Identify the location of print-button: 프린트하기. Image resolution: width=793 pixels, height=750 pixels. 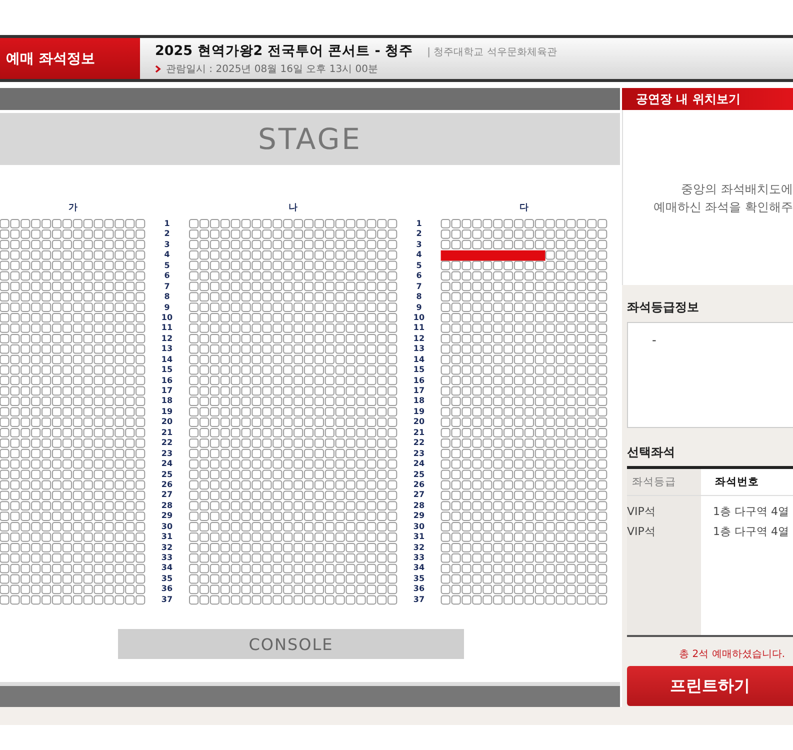
(710, 686).